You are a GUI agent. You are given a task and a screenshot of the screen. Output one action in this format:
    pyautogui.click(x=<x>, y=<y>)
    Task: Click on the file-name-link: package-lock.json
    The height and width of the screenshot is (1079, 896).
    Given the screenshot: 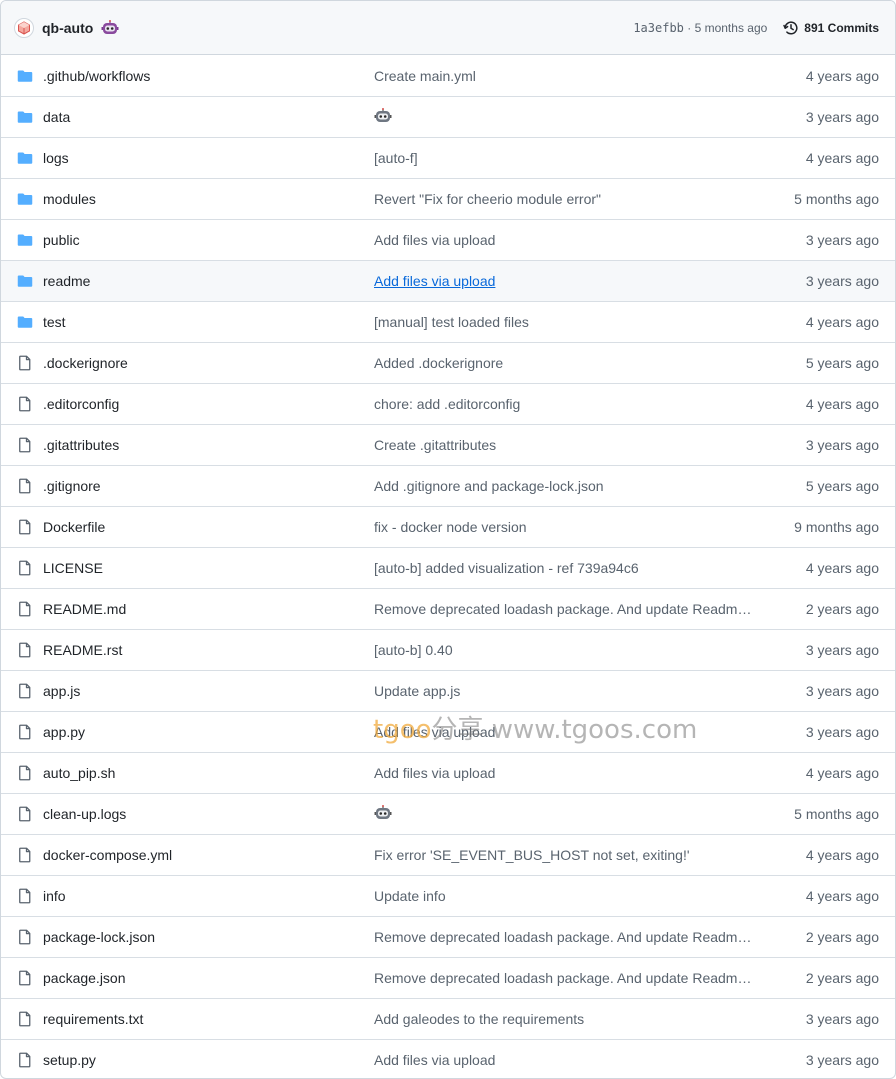 What is the action you would take?
    pyautogui.click(x=208, y=937)
    